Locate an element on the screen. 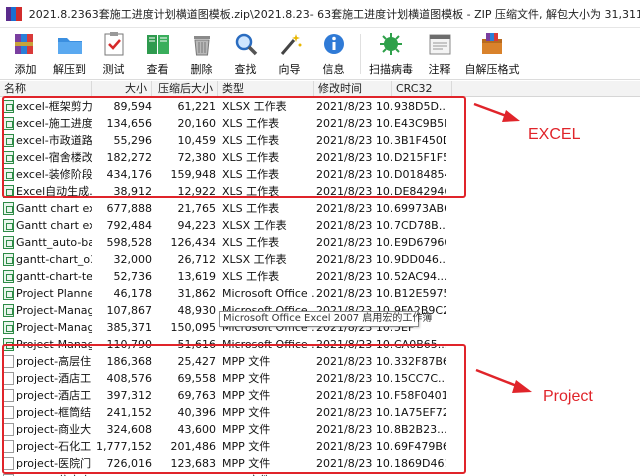 This screenshot has height=476, width=640. view-book-icon is located at coordinates (158, 44).